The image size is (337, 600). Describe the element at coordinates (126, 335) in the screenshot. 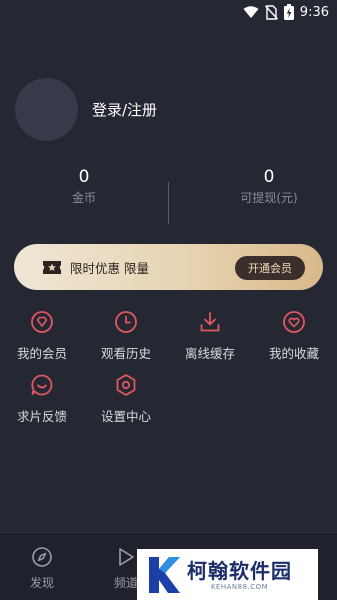

I see `menu-item-watch-history: 观看历史` at that location.